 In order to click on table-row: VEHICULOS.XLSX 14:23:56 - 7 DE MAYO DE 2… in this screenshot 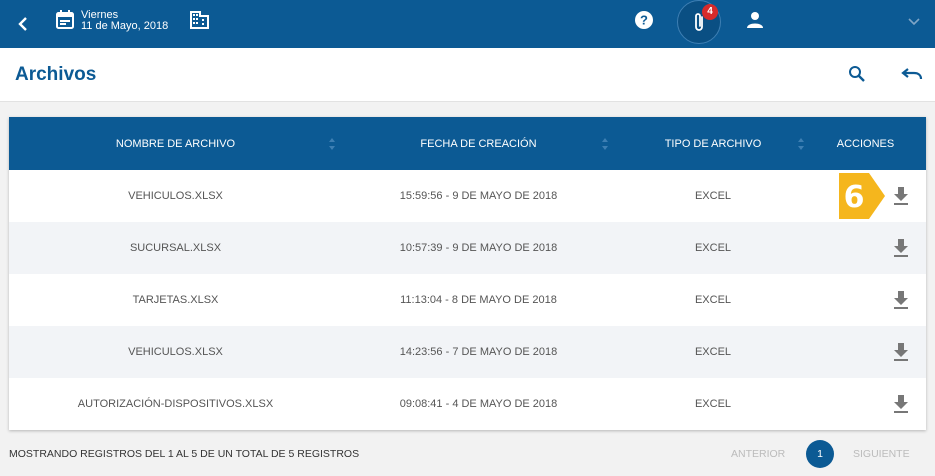, I will do `click(467, 352)`.